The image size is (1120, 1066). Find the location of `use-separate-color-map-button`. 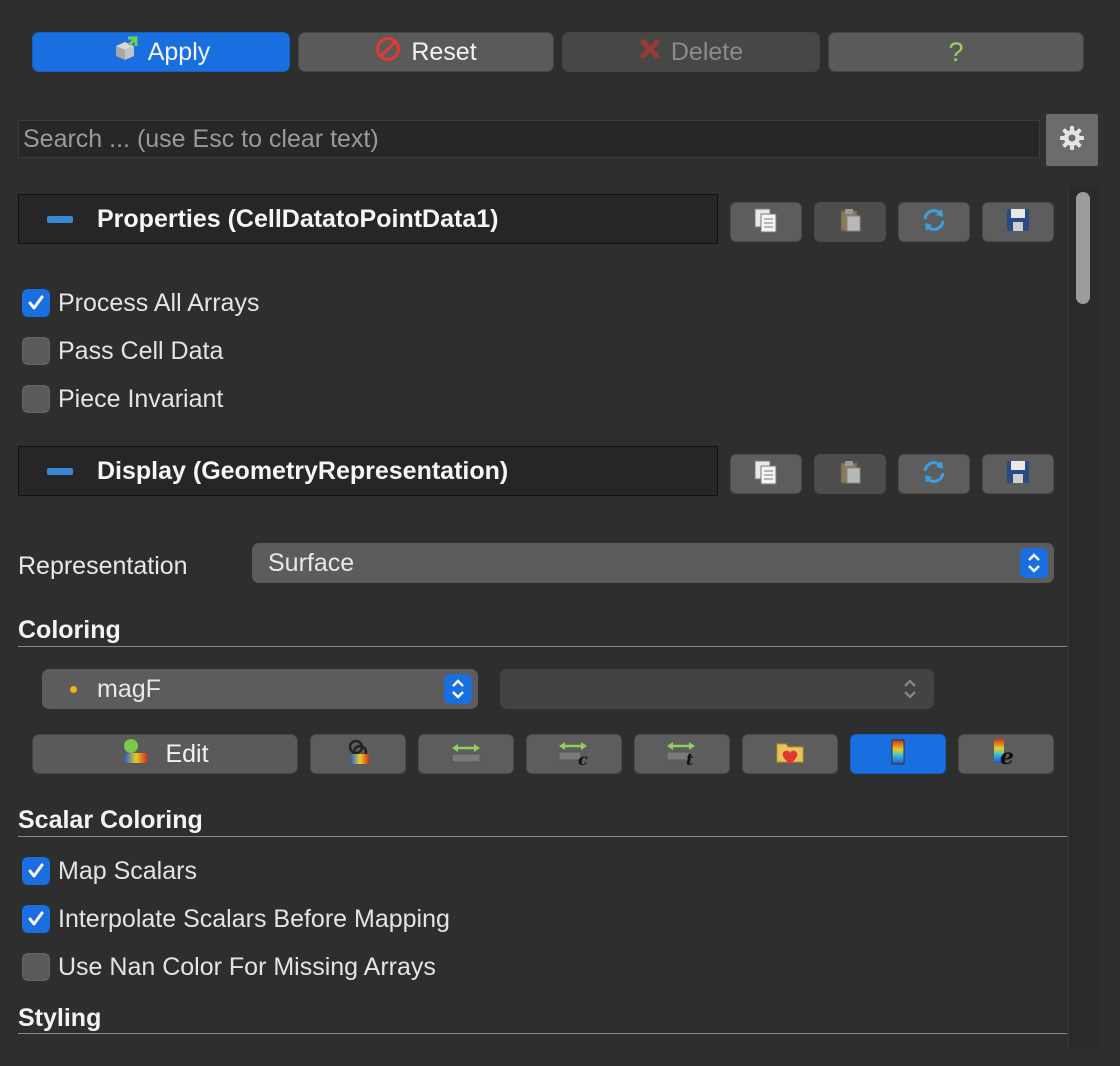

use-separate-color-map-button is located at coordinates (358, 754).